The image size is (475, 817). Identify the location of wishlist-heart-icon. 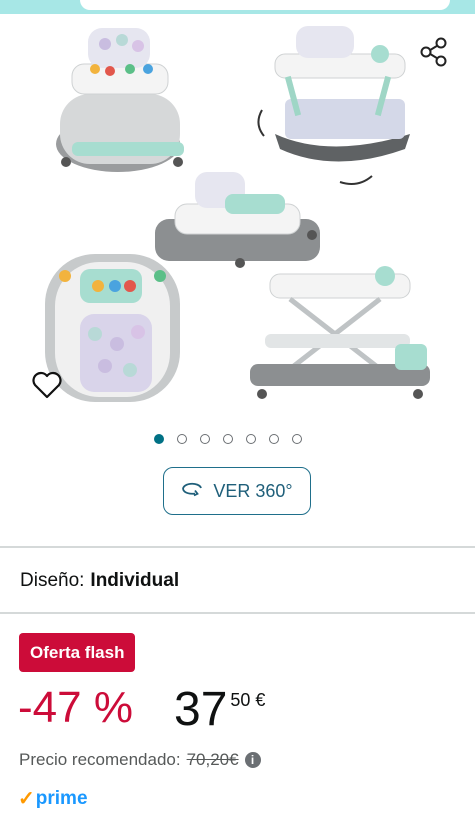
(47, 385).